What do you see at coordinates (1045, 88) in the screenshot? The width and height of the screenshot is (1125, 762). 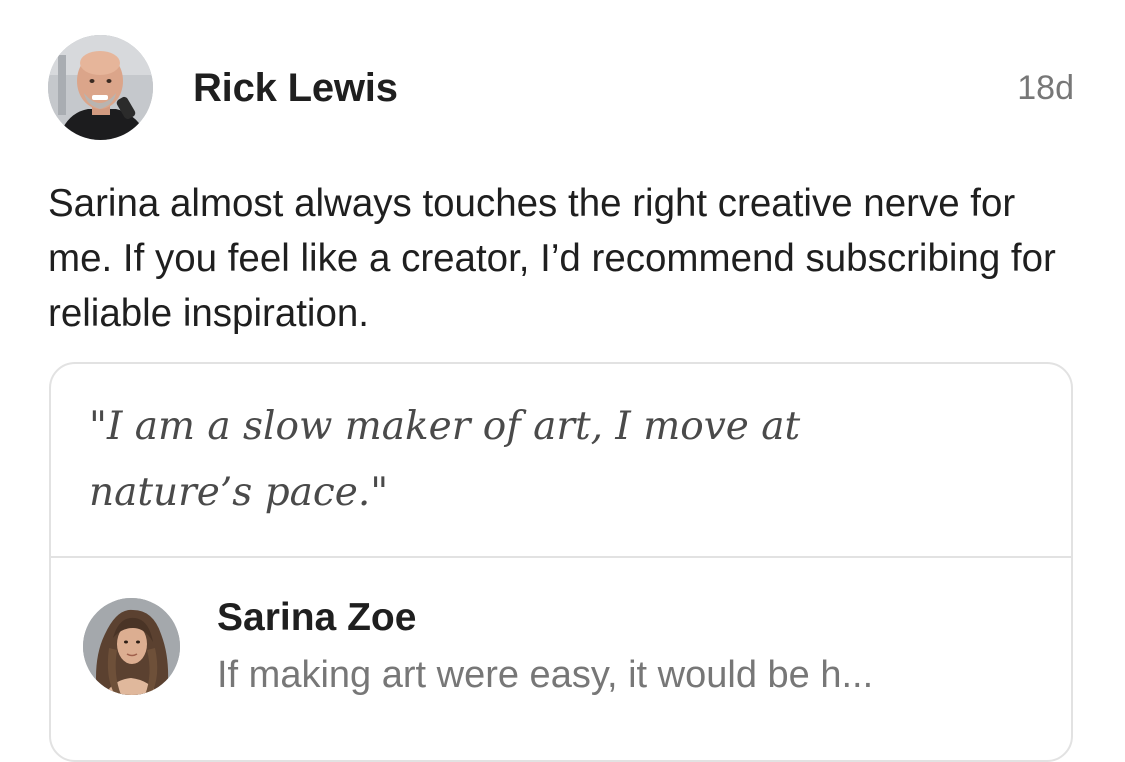 I see `post-timestamp: 18d` at bounding box center [1045, 88].